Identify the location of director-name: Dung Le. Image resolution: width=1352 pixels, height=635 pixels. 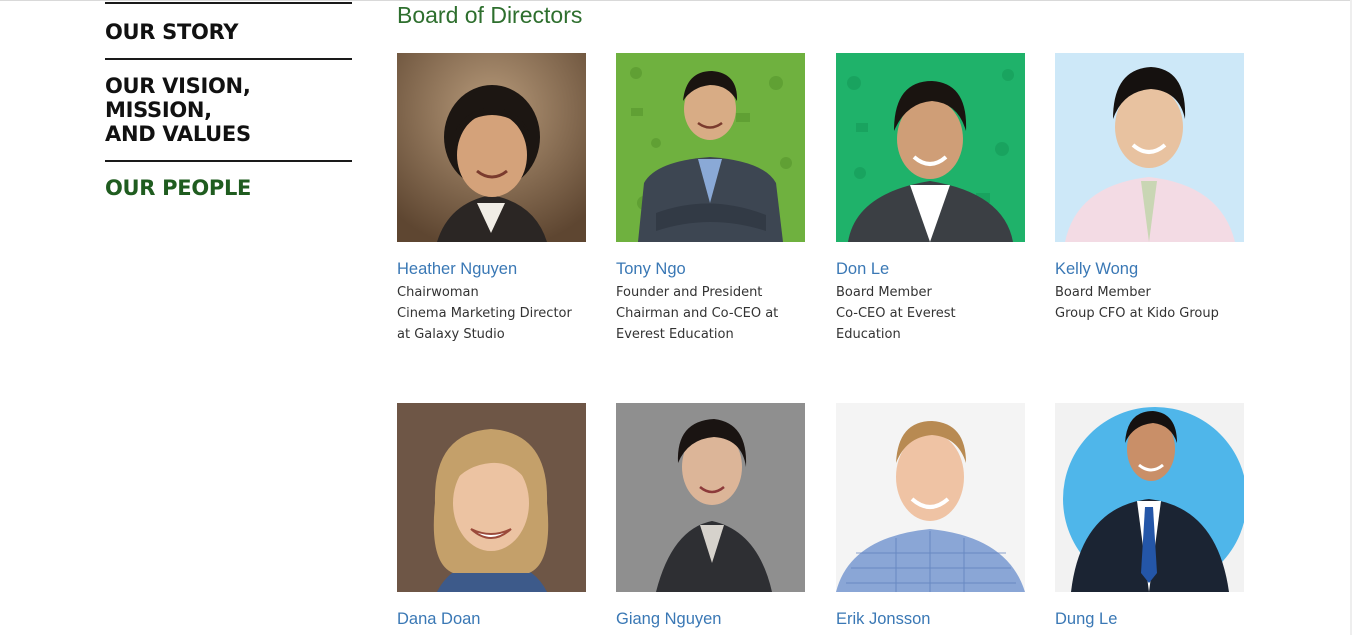
(1086, 619).